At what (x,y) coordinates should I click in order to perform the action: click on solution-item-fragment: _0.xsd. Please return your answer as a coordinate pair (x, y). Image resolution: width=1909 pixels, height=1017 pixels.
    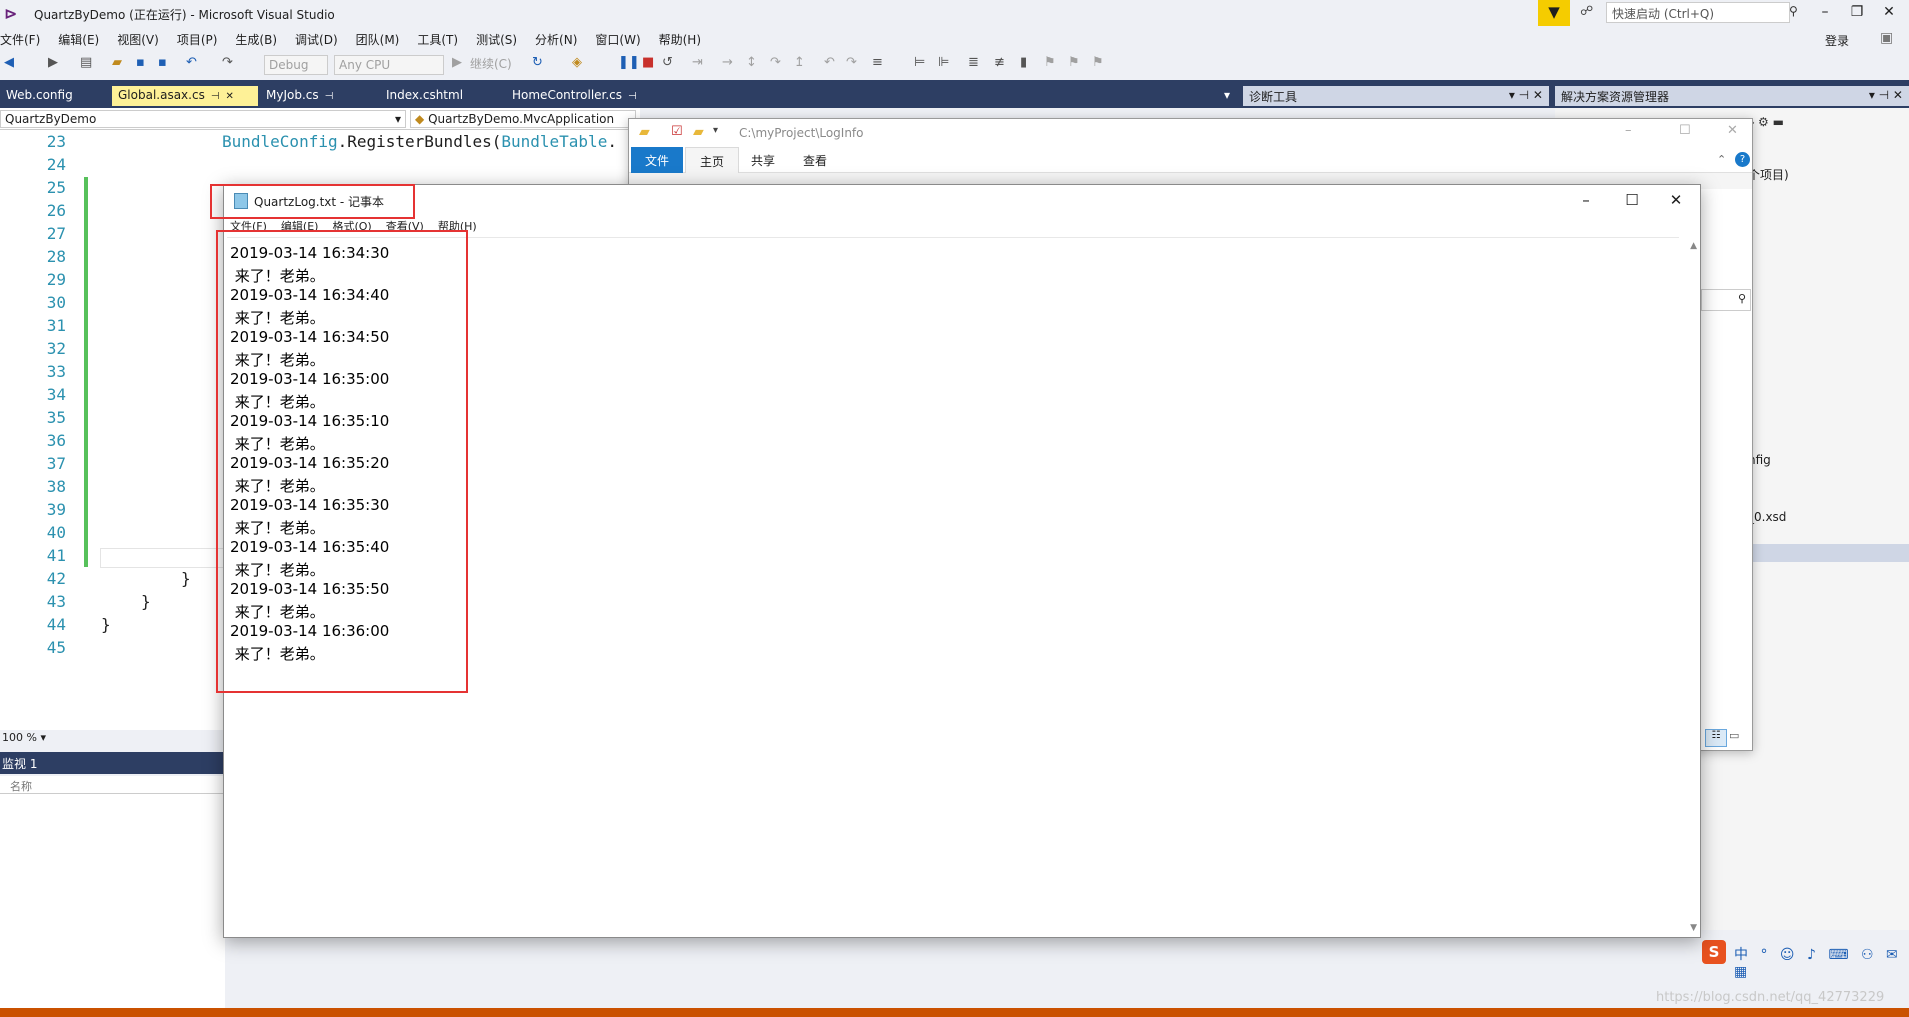
    Looking at the image, I should click on (1767, 517).